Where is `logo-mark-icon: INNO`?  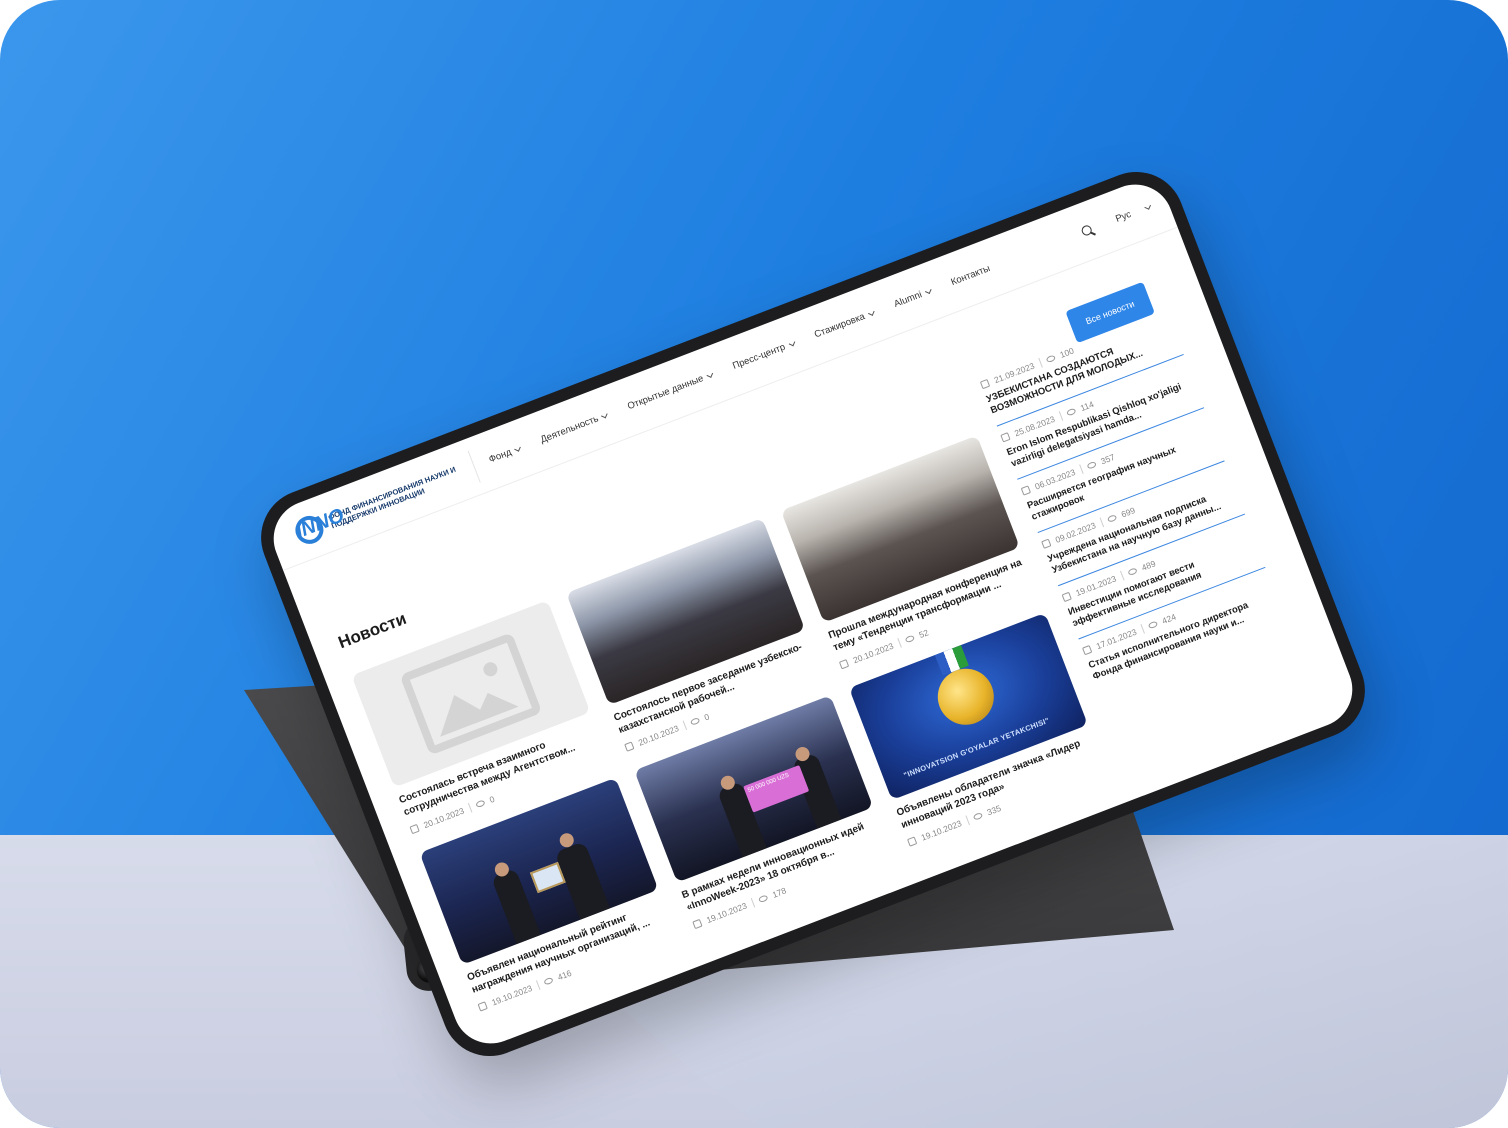 logo-mark-icon: INNO is located at coordinates (319, 526).